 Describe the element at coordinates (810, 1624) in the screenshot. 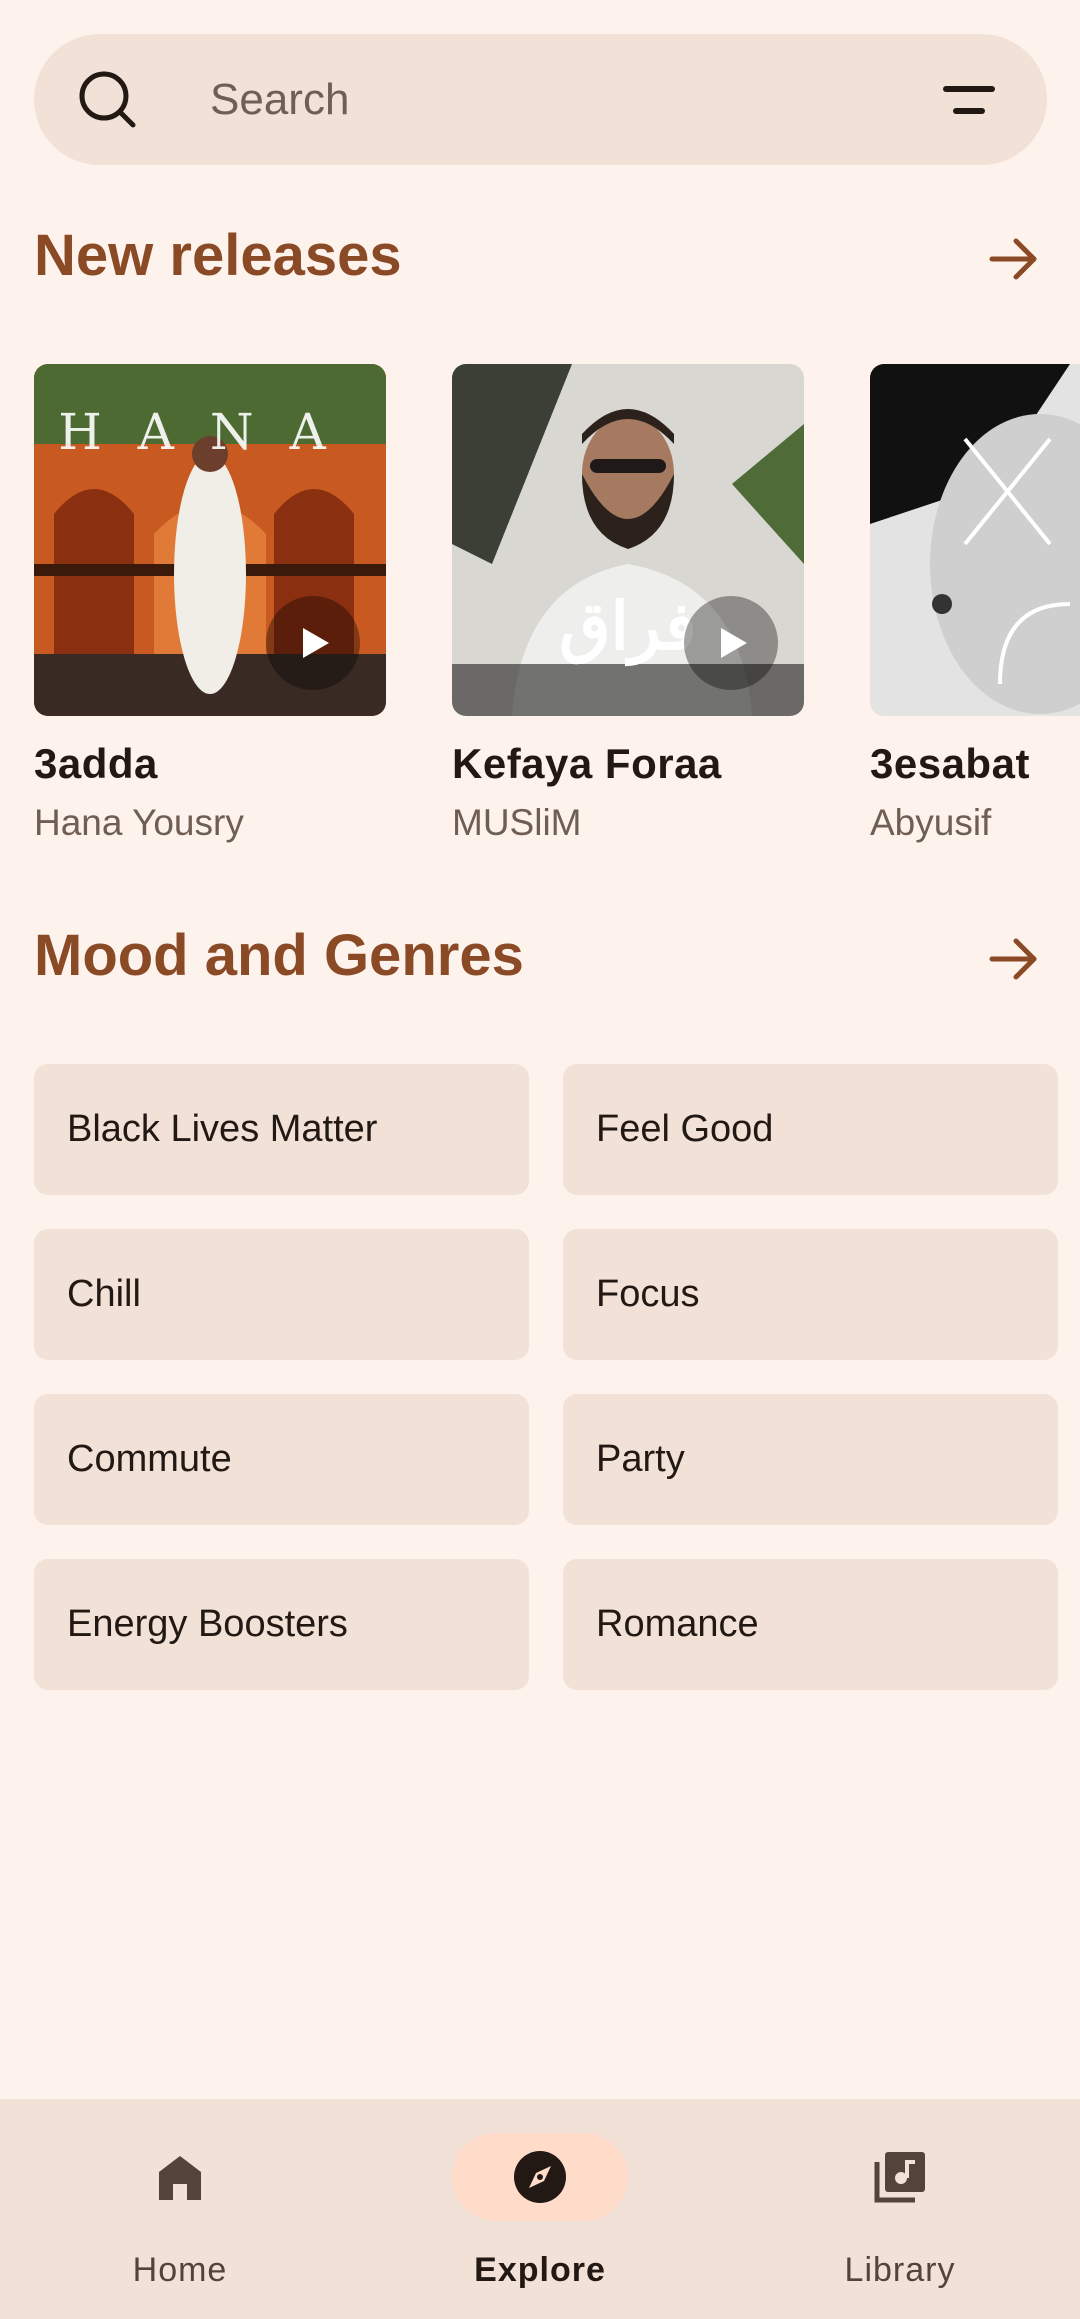

I see `genre-chip: Romance` at that location.